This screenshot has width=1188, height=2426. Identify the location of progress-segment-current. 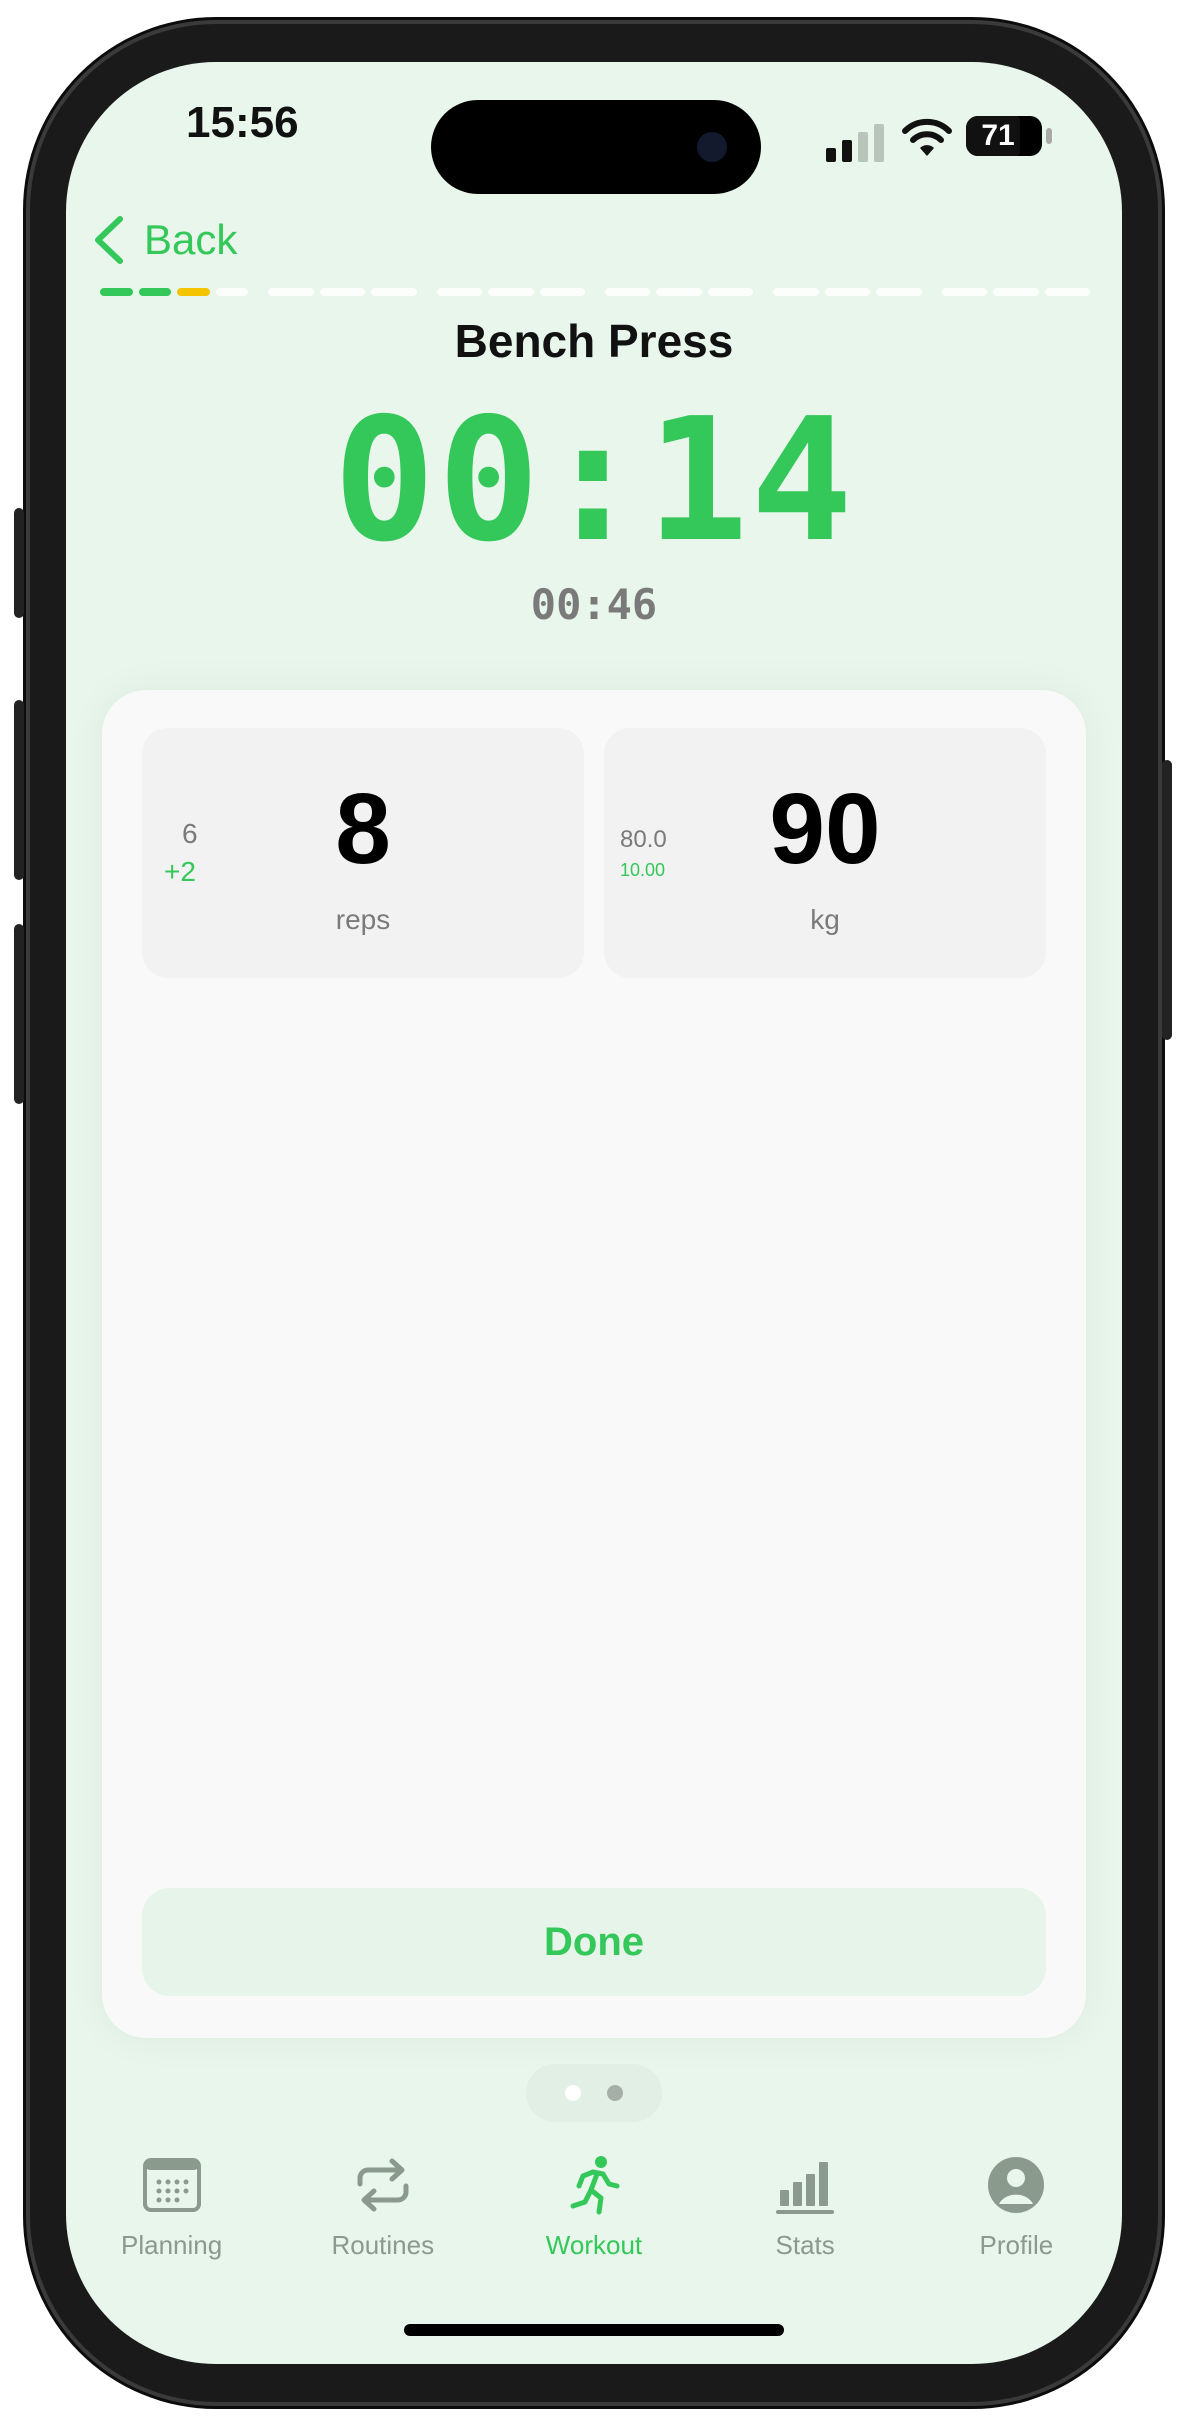
(193, 292).